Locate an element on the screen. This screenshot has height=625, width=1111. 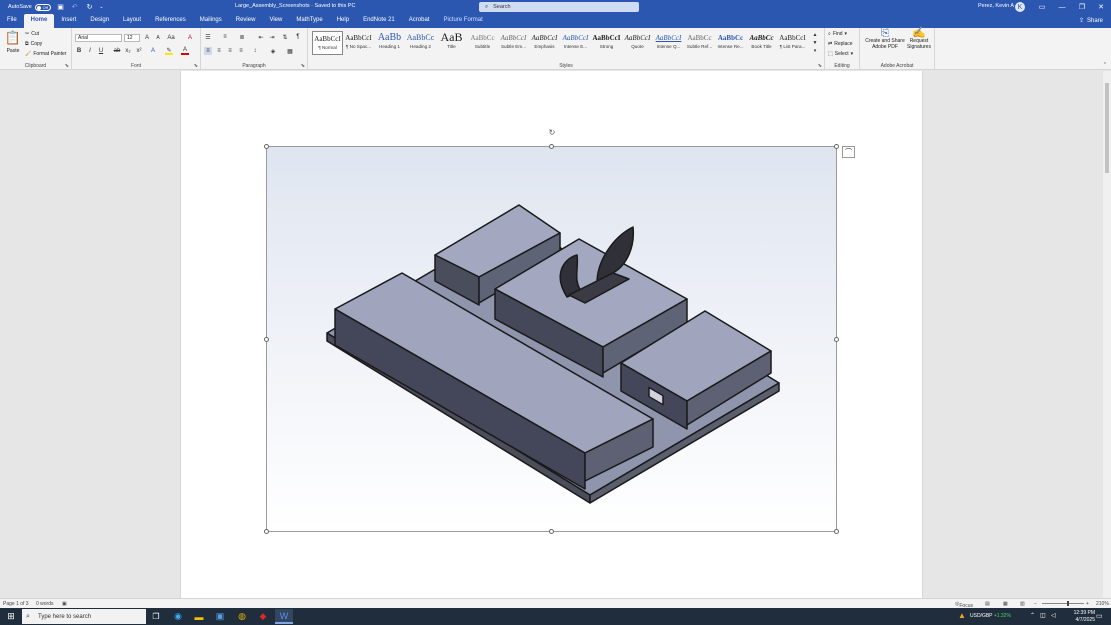
zoom-level: 210% is located at coordinates (1102, 604).